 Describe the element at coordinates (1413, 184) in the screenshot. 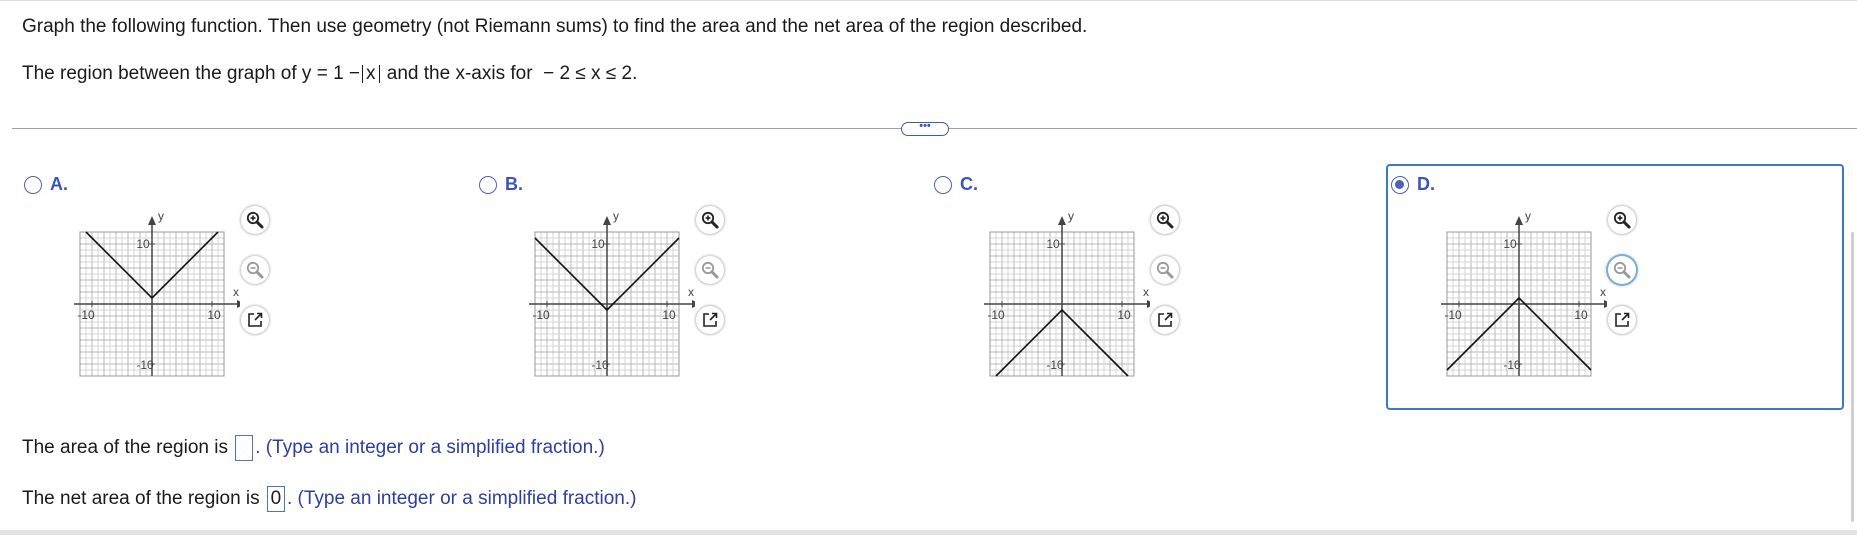

I see `option-d-selector: D.` at that location.